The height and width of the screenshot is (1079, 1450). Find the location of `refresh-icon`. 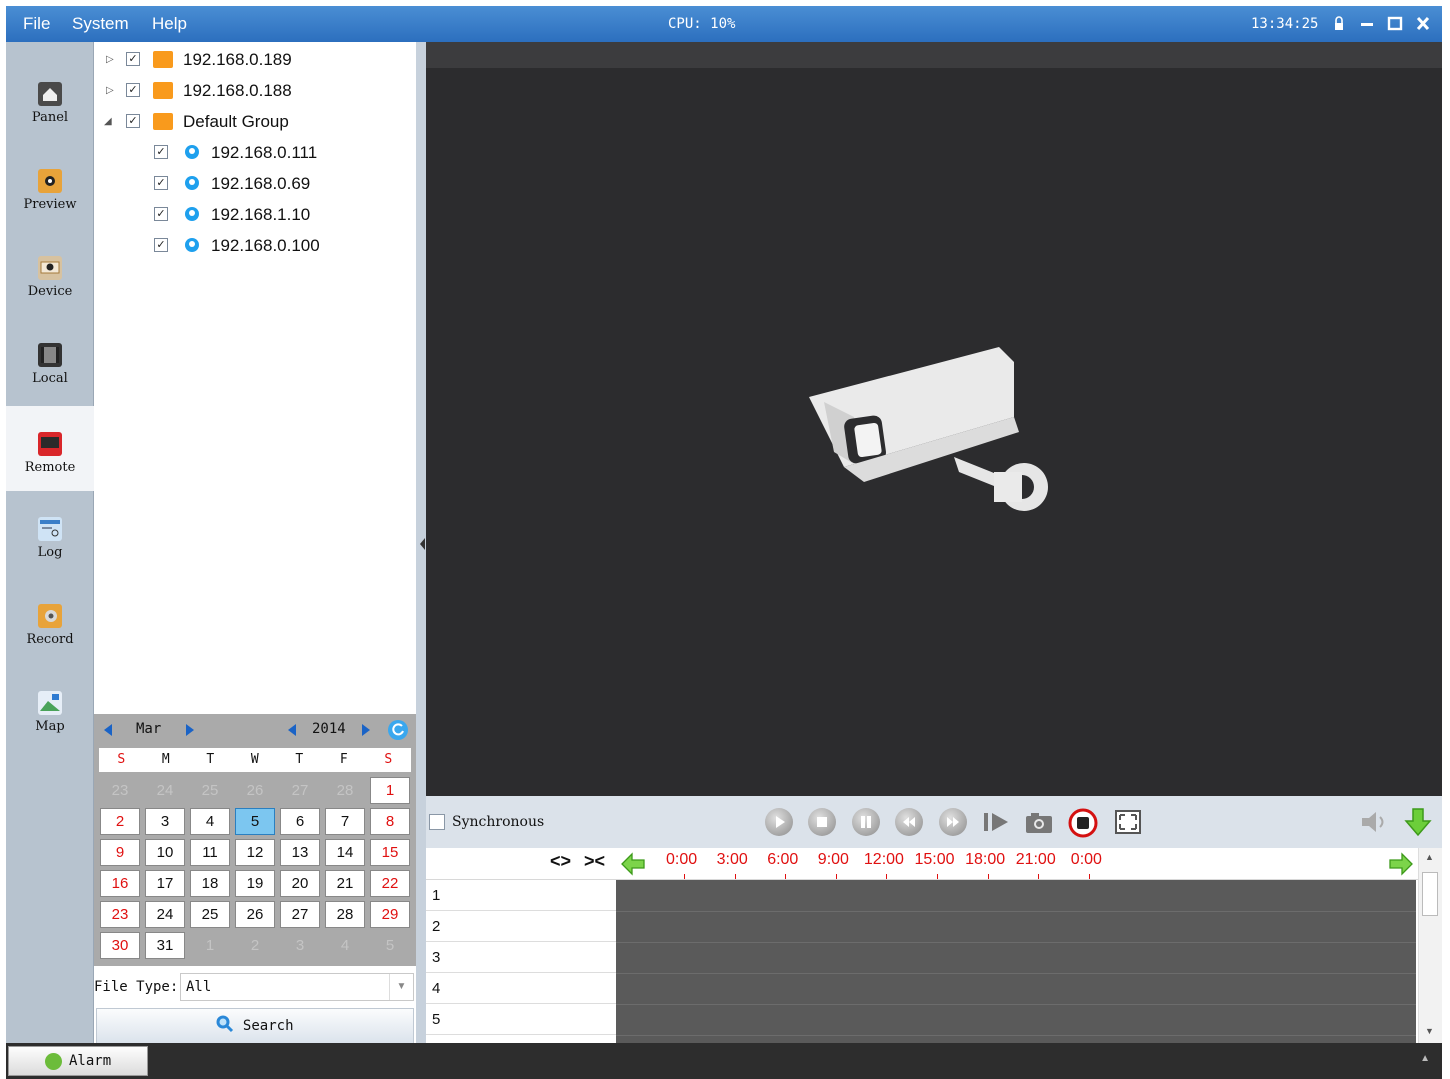

refresh-icon is located at coordinates (398, 730).